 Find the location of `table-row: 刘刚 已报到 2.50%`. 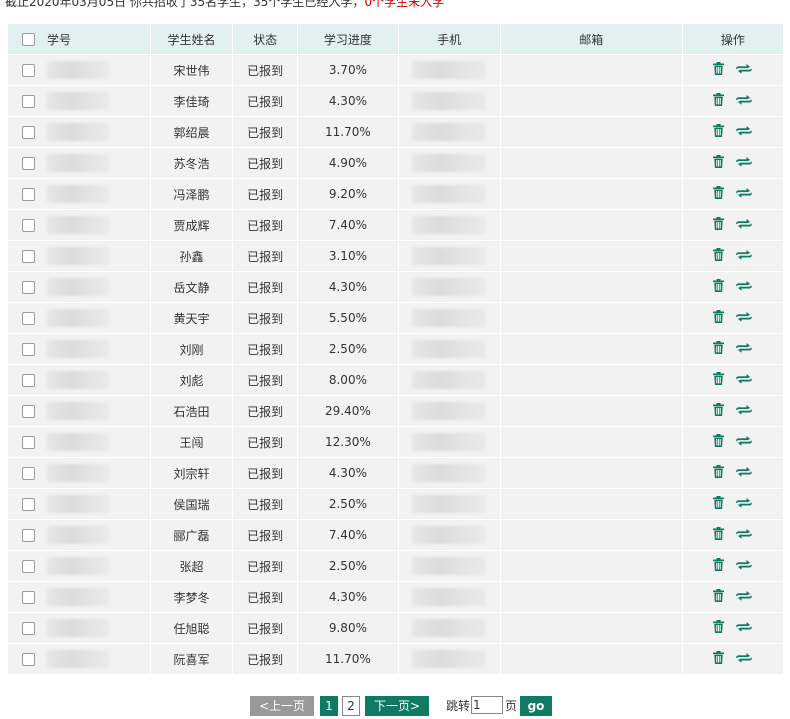

table-row: 刘刚 已报到 2.50% is located at coordinates (395, 349).